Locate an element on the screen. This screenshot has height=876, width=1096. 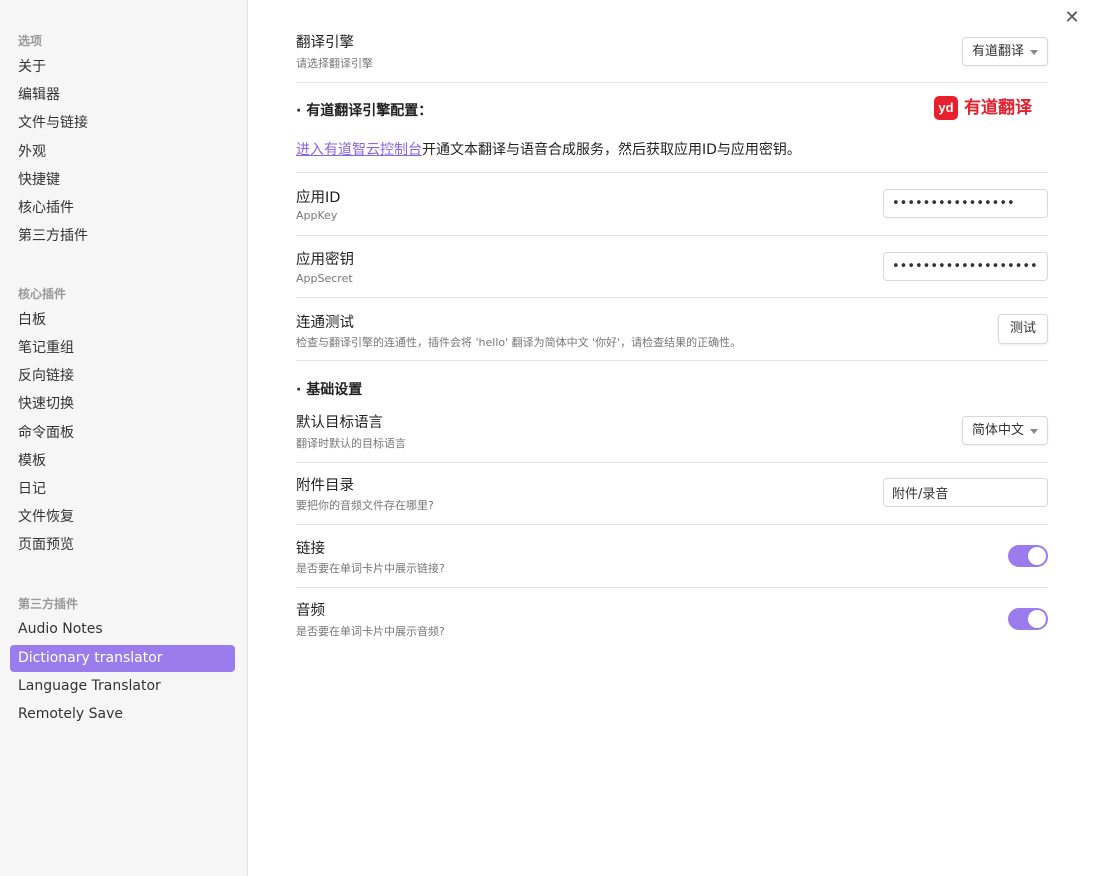
youdao-logo-icon: yd is located at coordinates (946, 108).